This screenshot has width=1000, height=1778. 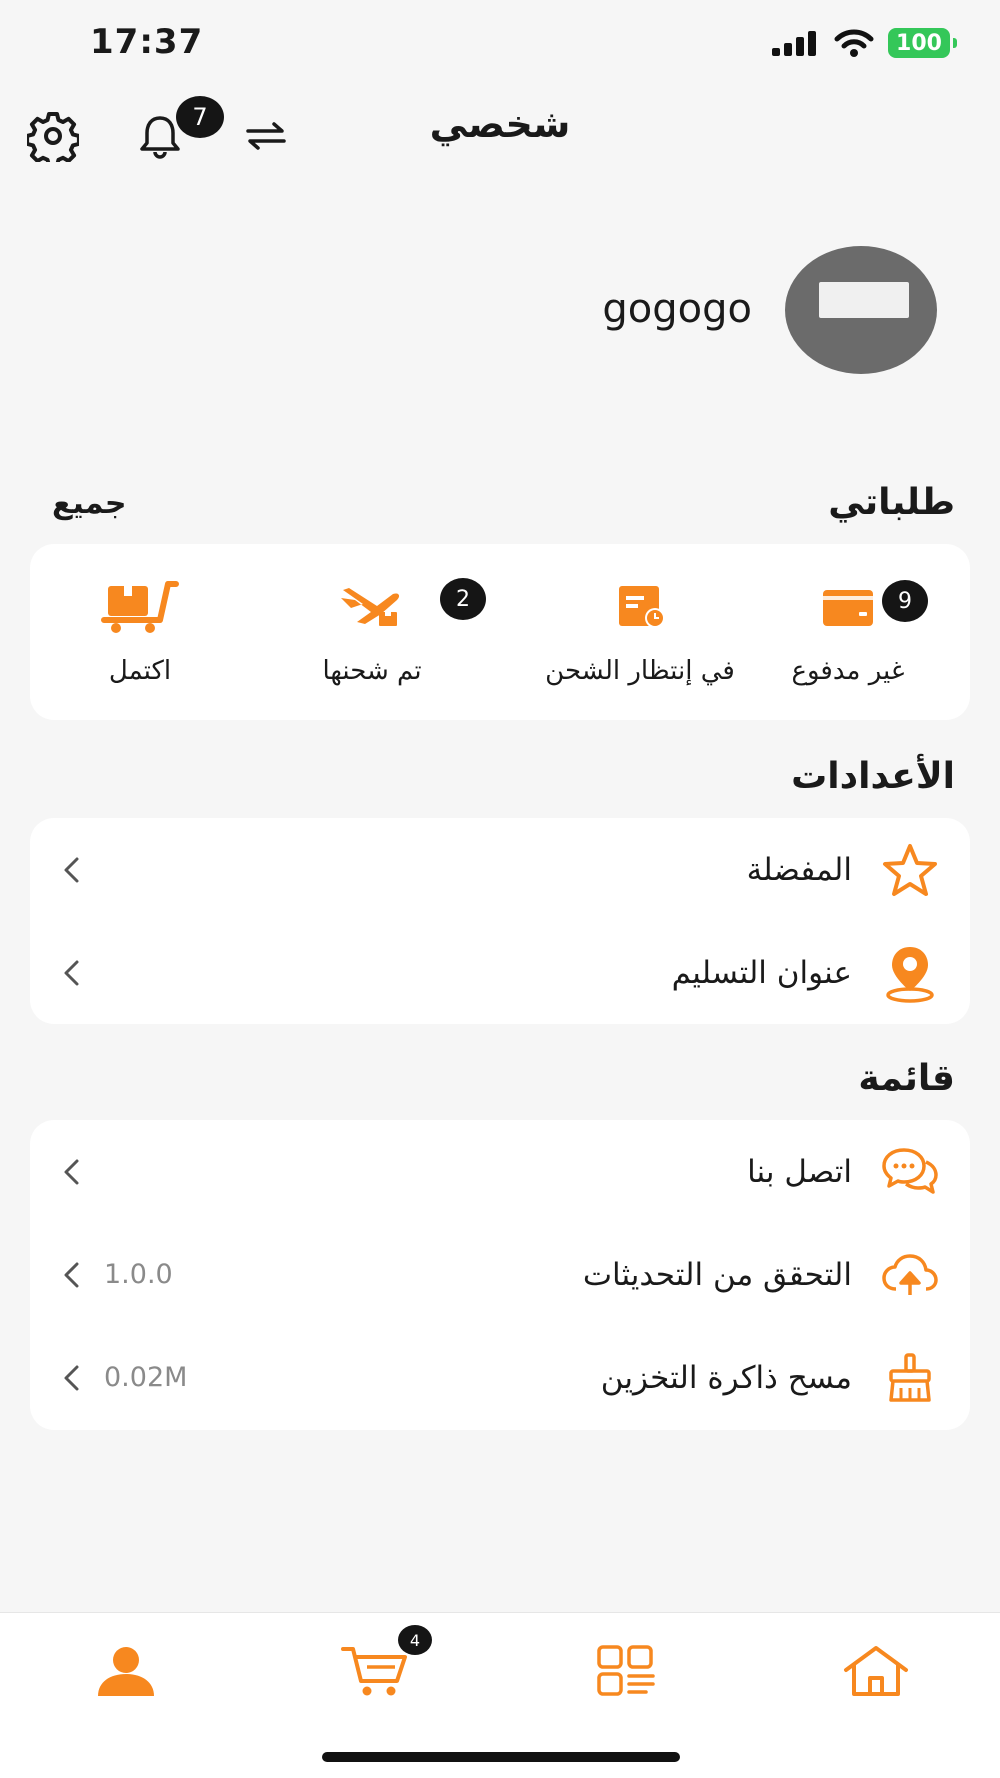 I want to click on menu-section-title: قائمة, so click(x=906, y=1078).